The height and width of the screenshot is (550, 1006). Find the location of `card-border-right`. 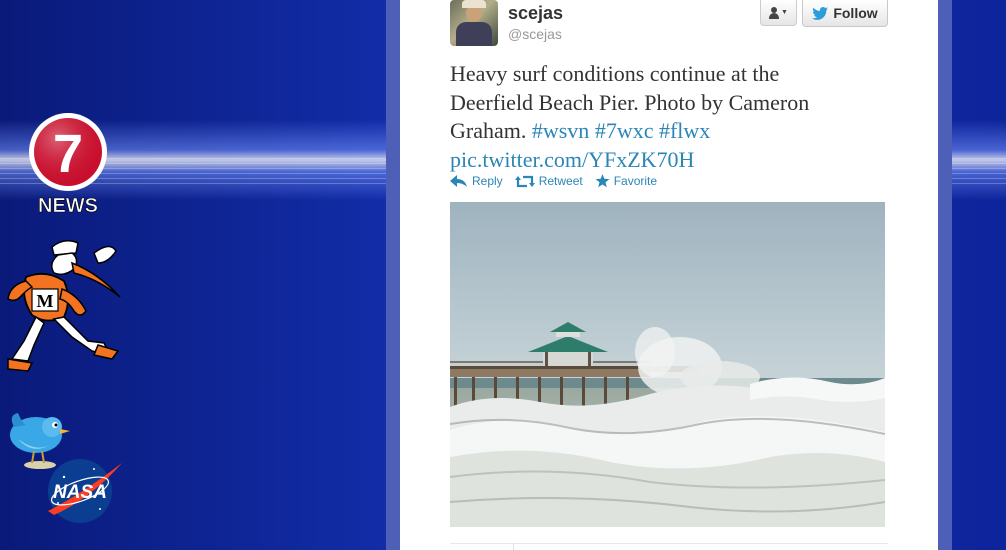

card-border-right is located at coordinates (945, 275).